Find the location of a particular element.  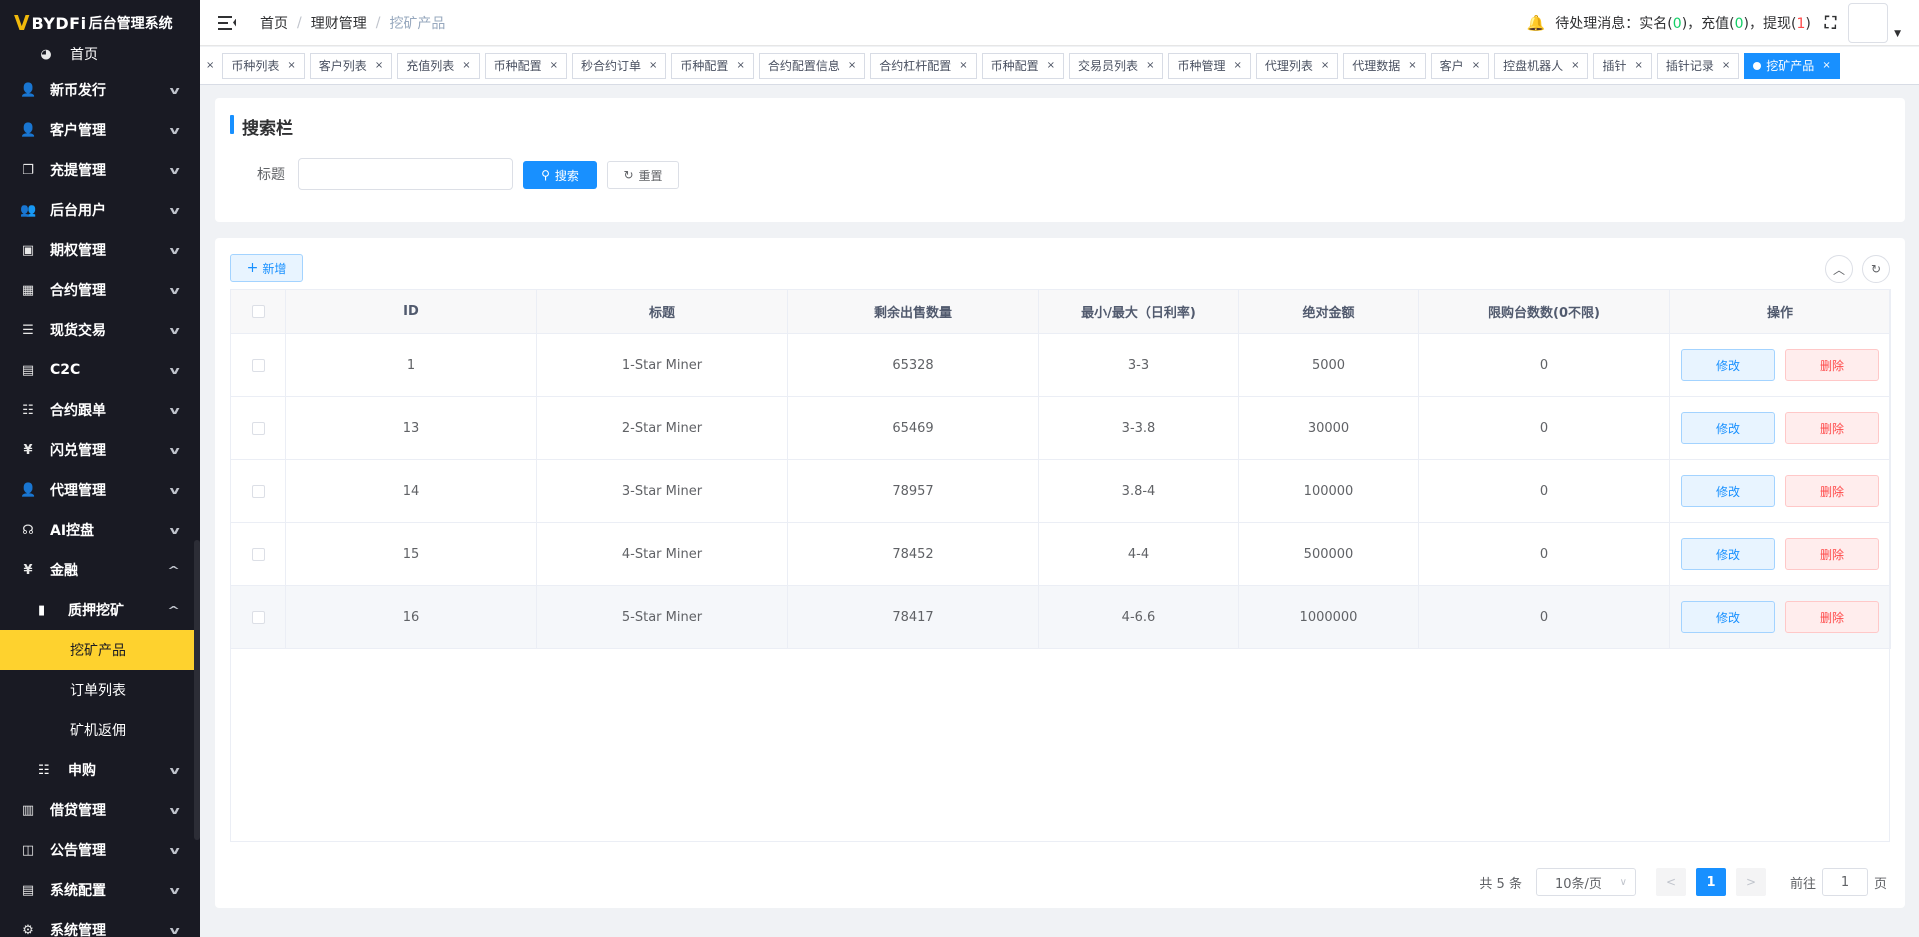

sidebar-item-1: 👤 客户管理 v is located at coordinates (100, 130).